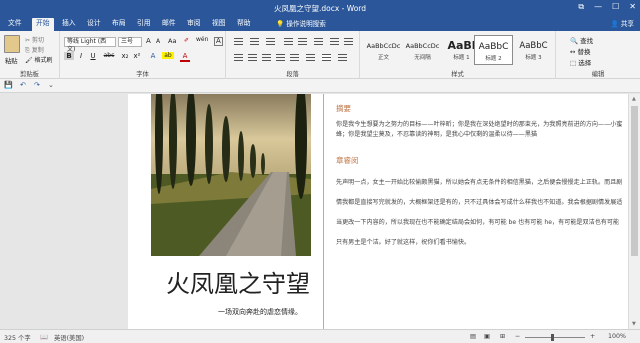  What do you see at coordinates (323, 211) in the screenshot?
I see `column-divider` at bounding box center [323, 211].